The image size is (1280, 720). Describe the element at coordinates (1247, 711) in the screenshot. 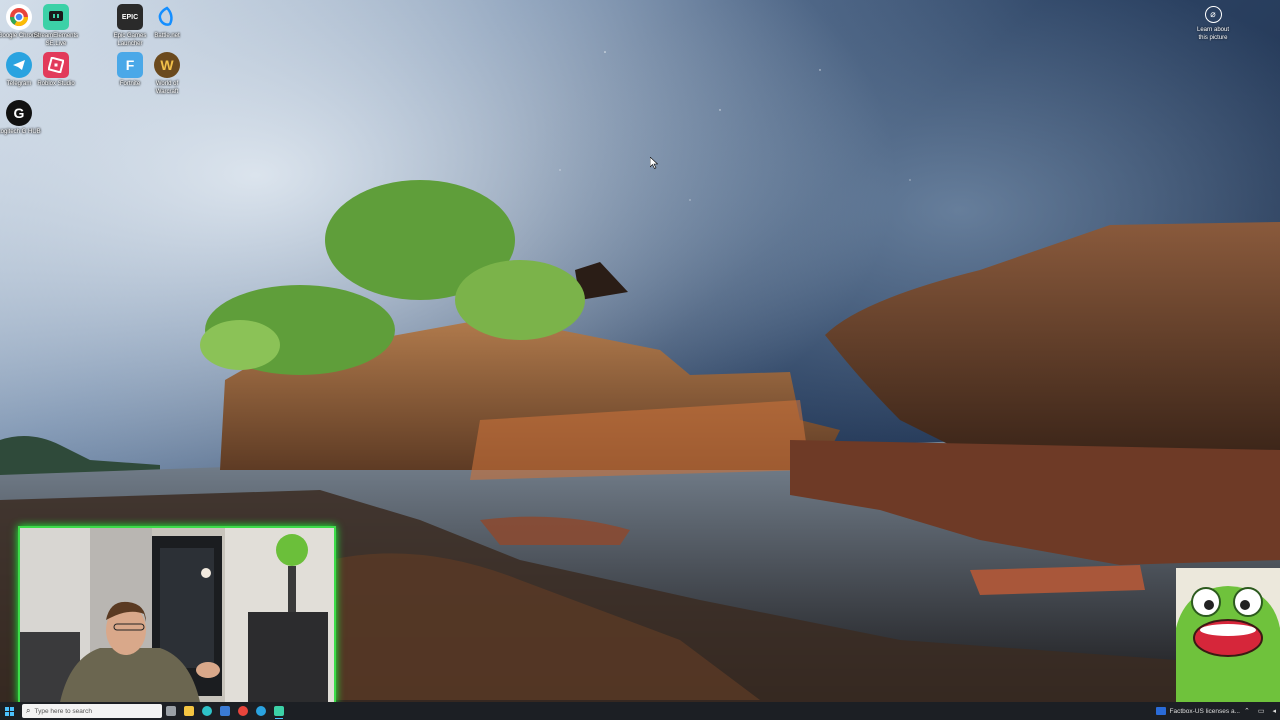

I see `tray-overflow-chevron-icon: ⌃` at that location.